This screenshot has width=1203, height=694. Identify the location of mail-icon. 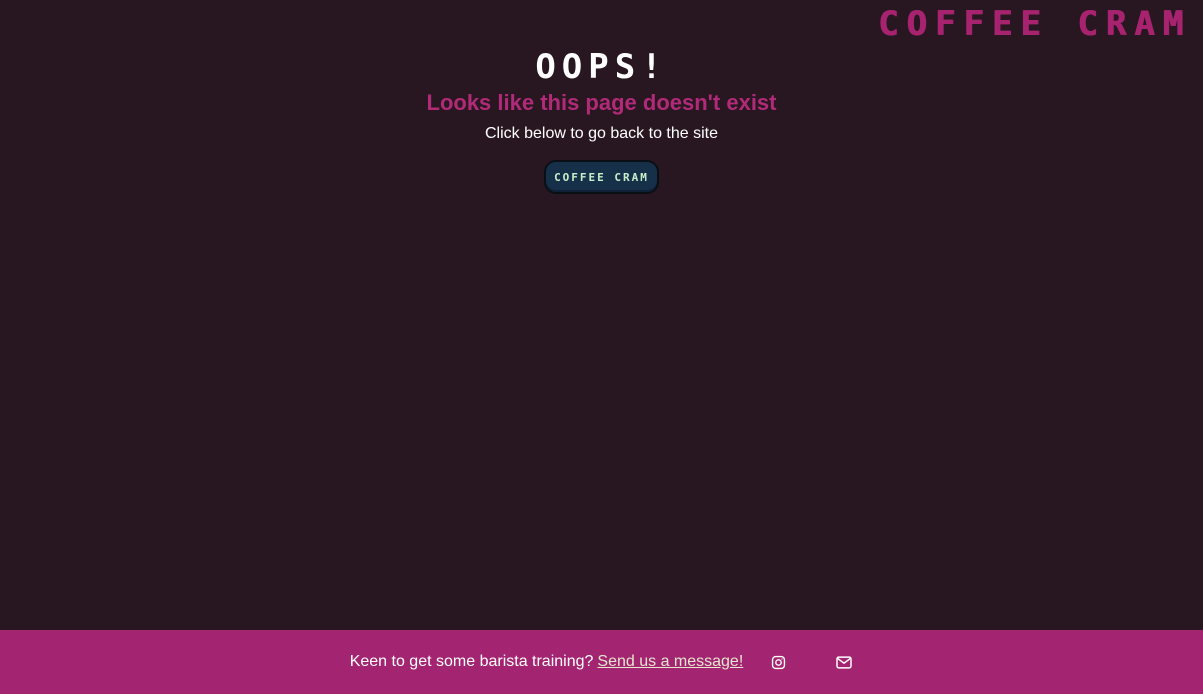
(844, 662).